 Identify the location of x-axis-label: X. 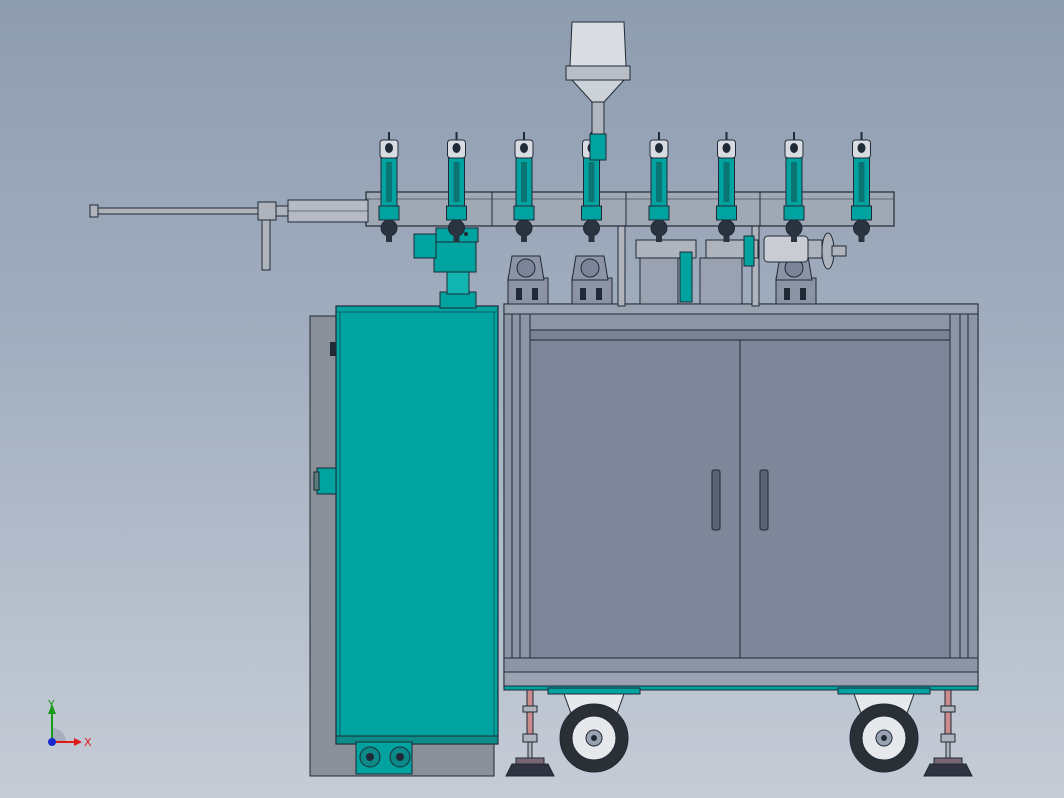
(88, 742).